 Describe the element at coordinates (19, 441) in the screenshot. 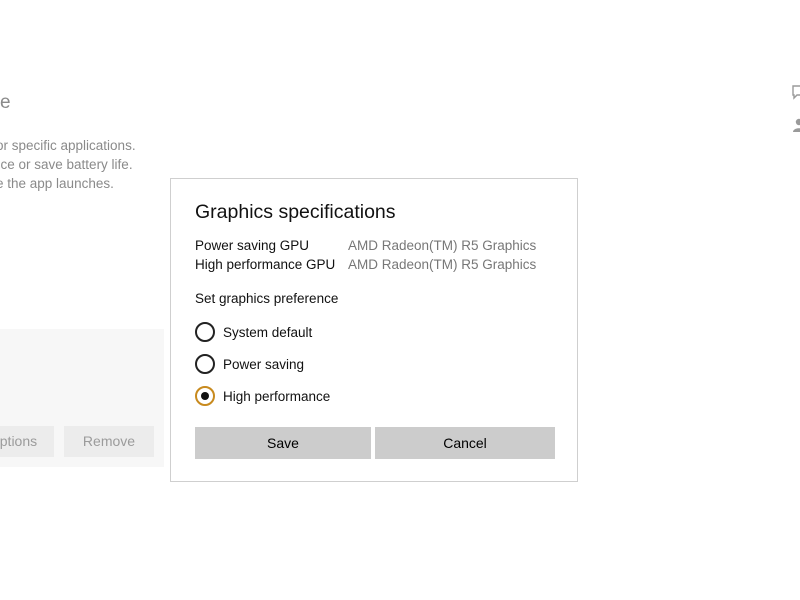

I see `background-options-label: Options` at that location.